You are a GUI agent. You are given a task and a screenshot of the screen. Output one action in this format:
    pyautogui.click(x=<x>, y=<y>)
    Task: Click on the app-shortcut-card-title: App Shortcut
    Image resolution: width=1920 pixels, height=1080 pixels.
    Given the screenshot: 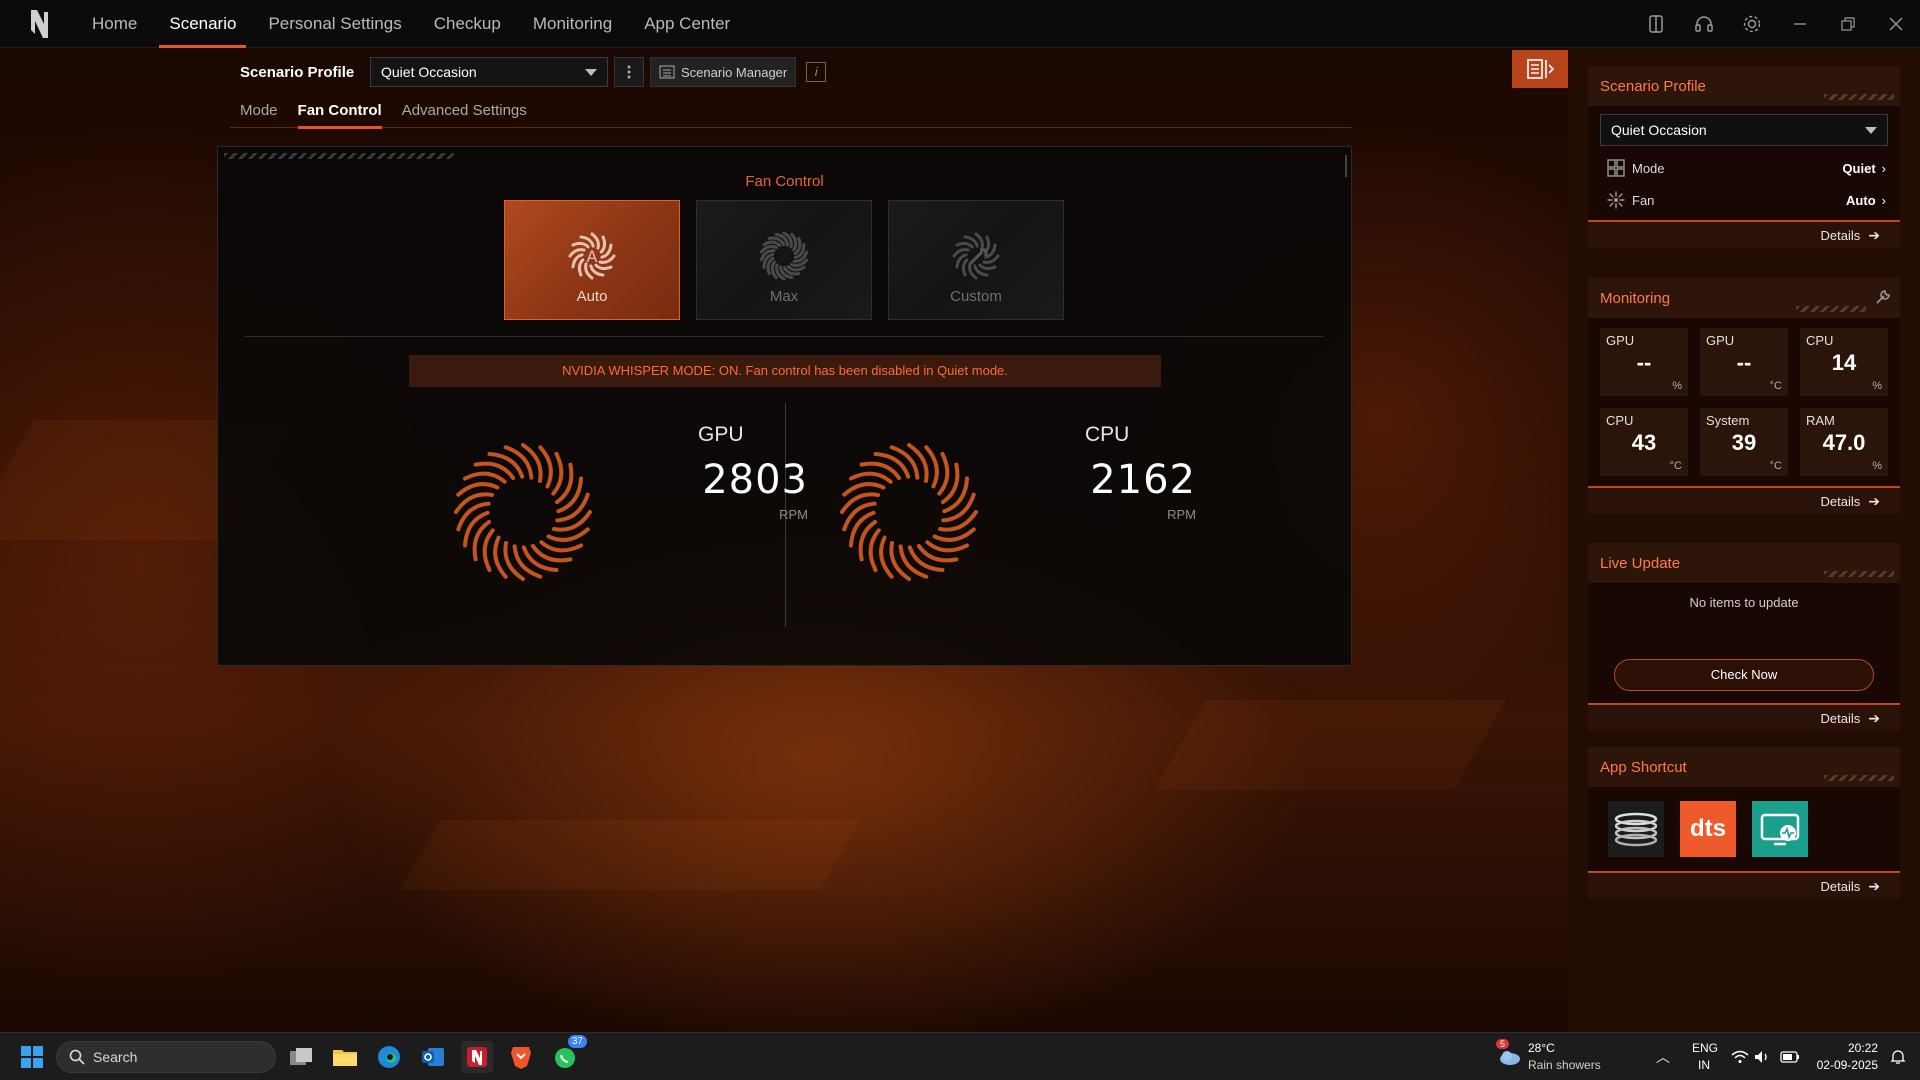 What is the action you would take?
    pyautogui.click(x=1744, y=767)
    